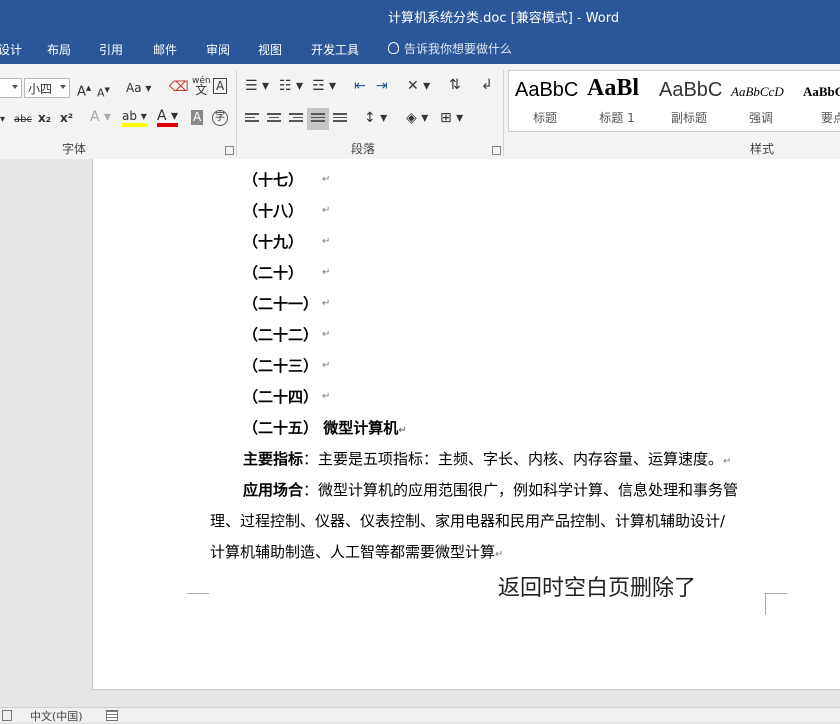 Image resolution: width=840 pixels, height=724 pixels. Describe the element at coordinates (393, 48) in the screenshot. I see `lightbulb-icon` at that location.